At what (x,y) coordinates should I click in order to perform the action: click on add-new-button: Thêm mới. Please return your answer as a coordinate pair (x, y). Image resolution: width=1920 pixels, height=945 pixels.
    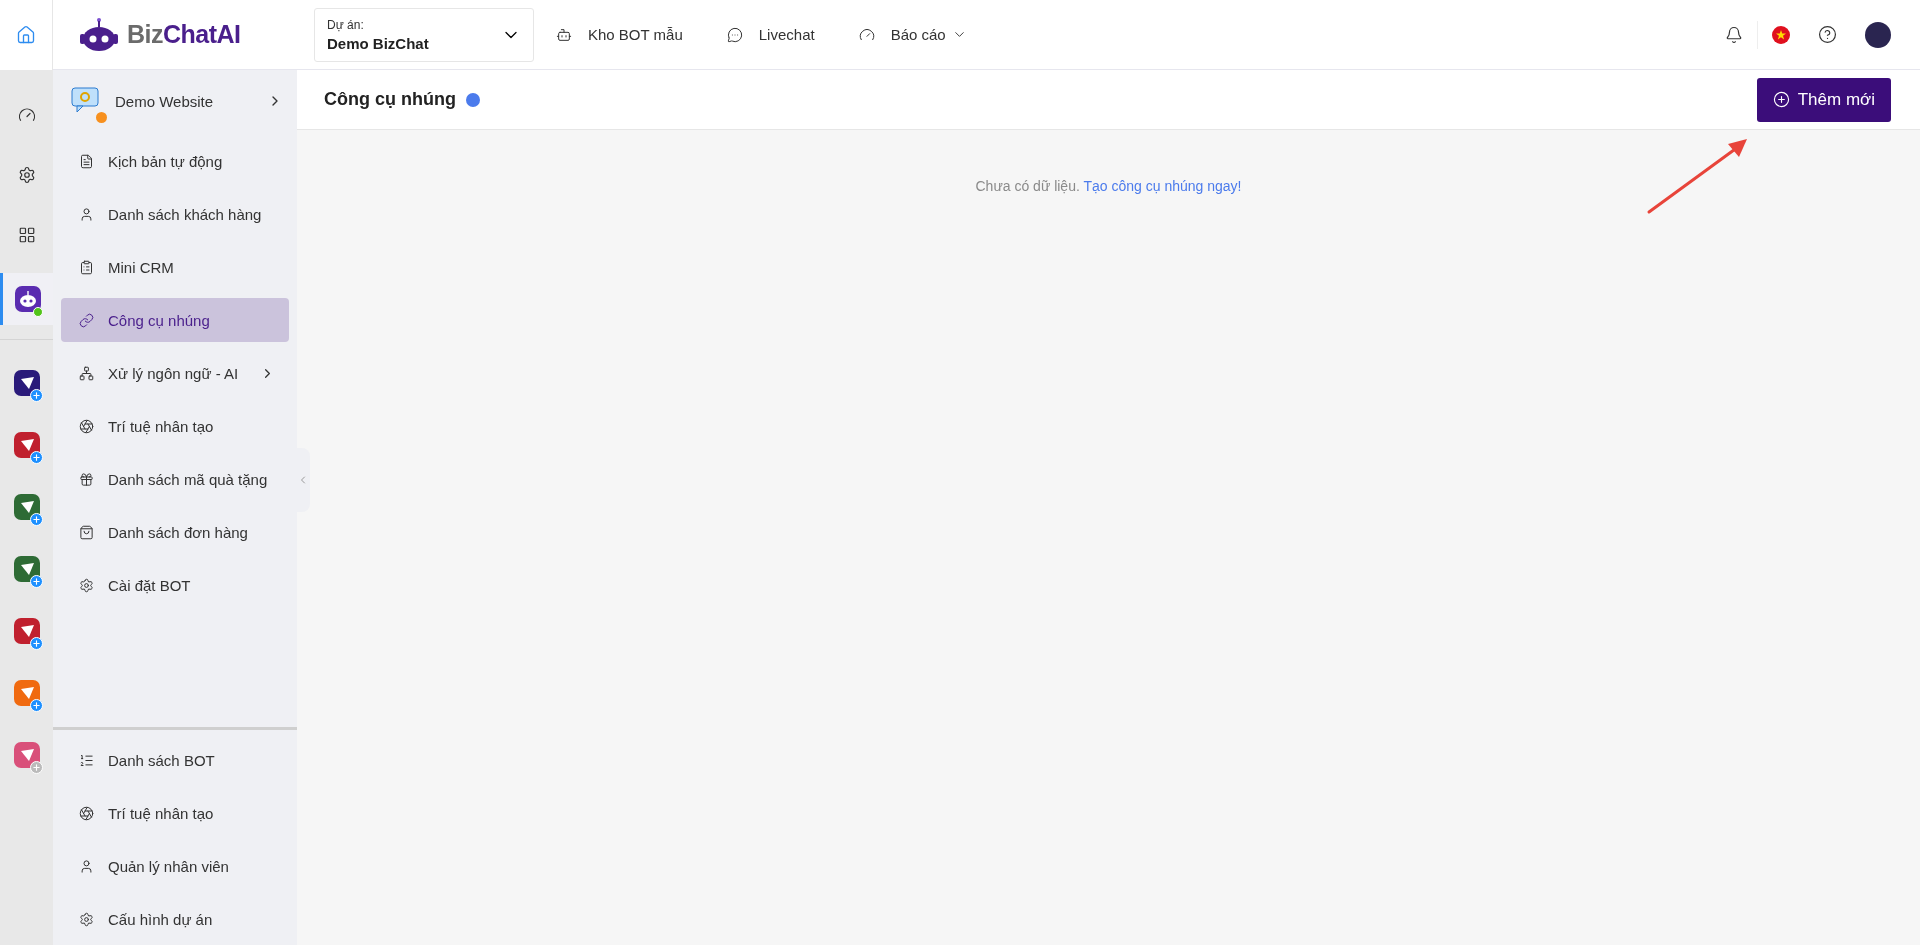
    Looking at the image, I should click on (1823, 99).